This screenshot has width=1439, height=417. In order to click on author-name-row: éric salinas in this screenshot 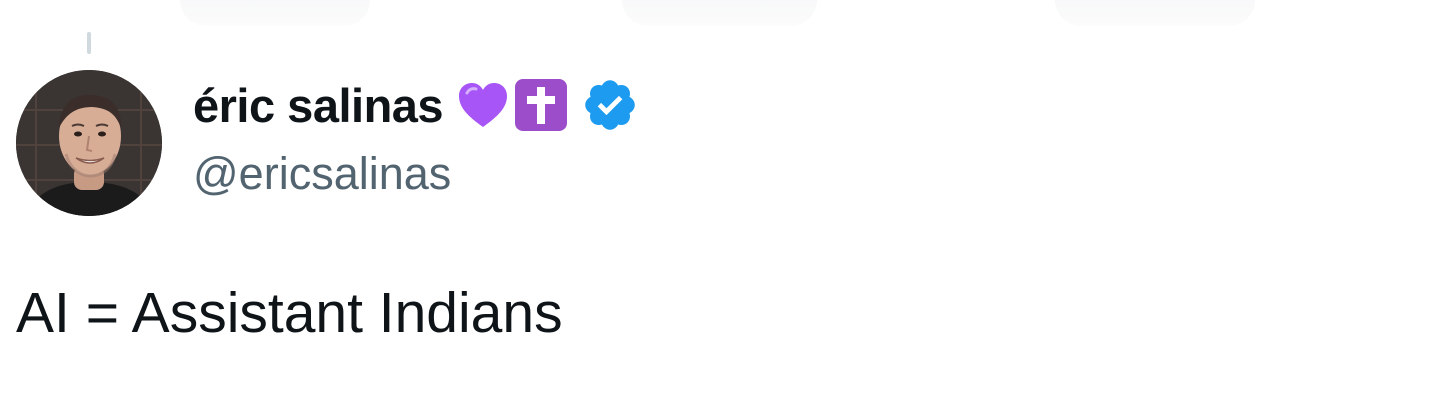, I will do `click(416, 105)`.